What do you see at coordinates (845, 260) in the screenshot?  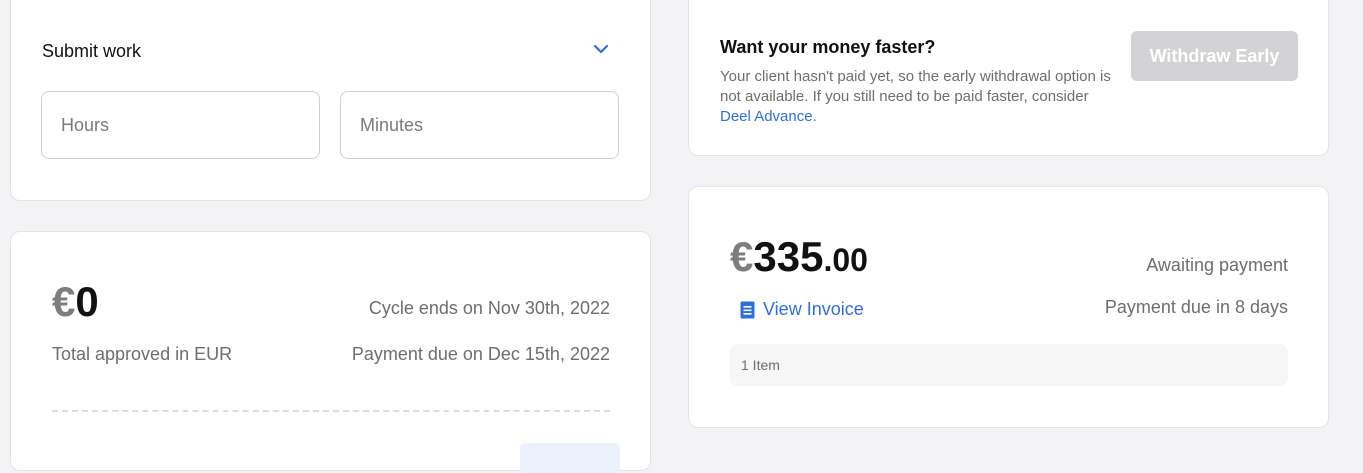 I see `invoice-amount-cents: .00` at bounding box center [845, 260].